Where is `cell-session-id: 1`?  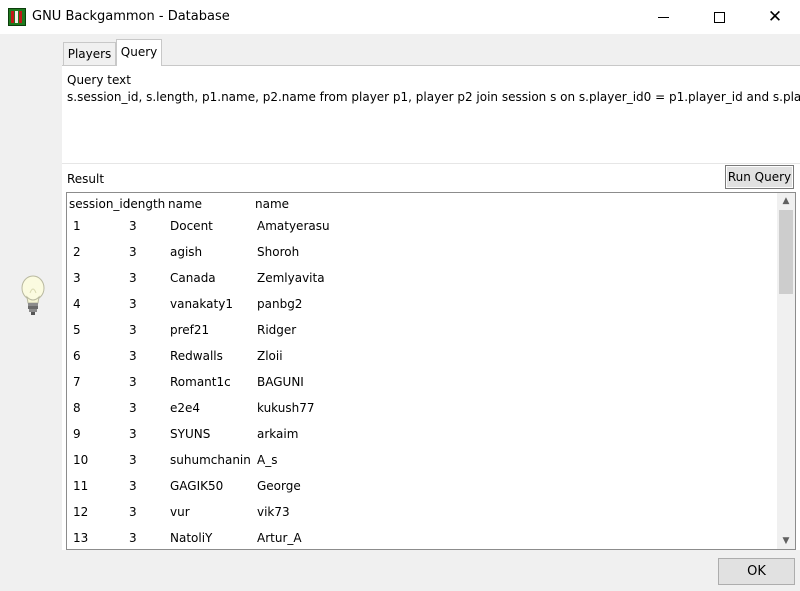 cell-session-id: 1 is located at coordinates (77, 226).